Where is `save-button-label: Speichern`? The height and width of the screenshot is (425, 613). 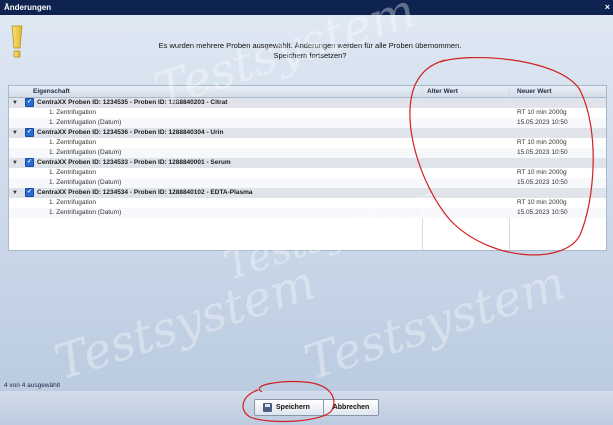
save-button-label: Speichern is located at coordinates (293, 407).